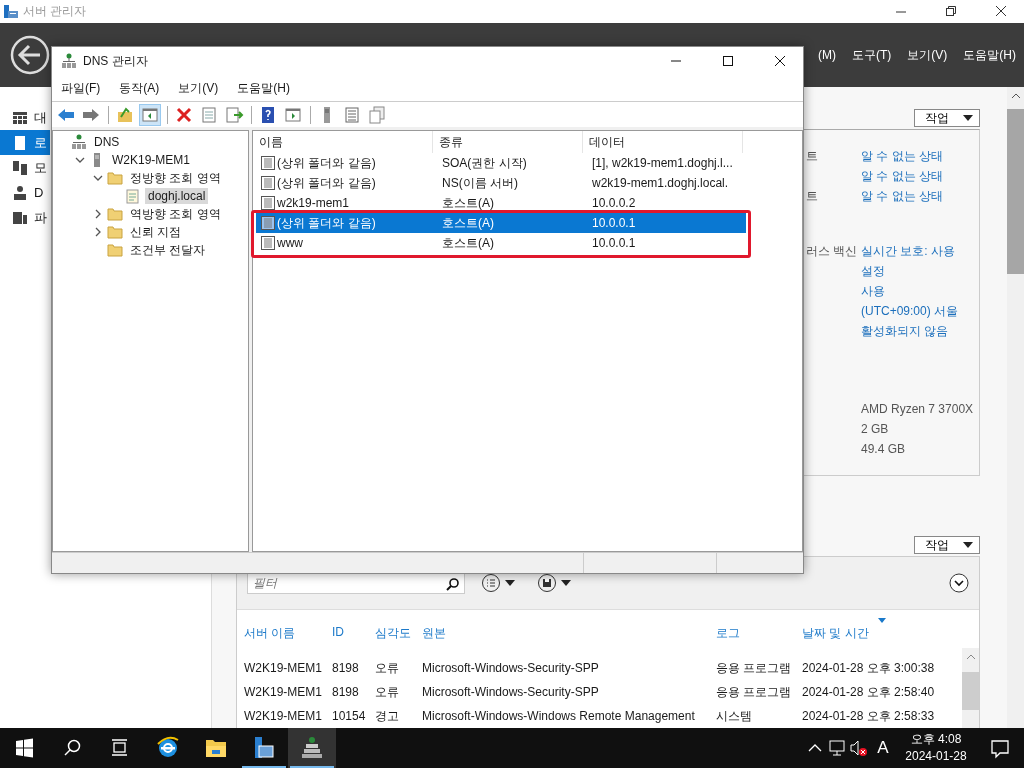 This screenshot has height=768, width=1024. I want to click on tree-button, so click(150, 114).